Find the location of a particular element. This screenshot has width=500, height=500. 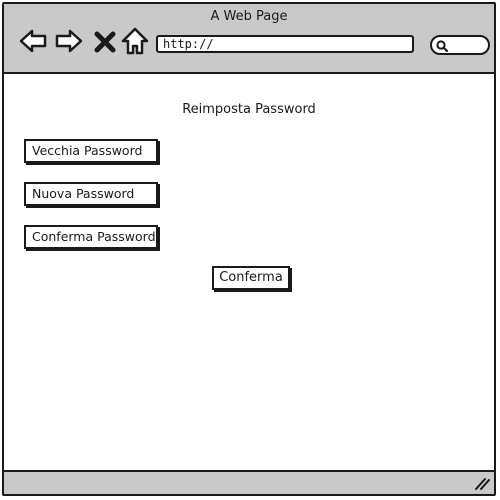

window-title: A Web Page is located at coordinates (249, 16).